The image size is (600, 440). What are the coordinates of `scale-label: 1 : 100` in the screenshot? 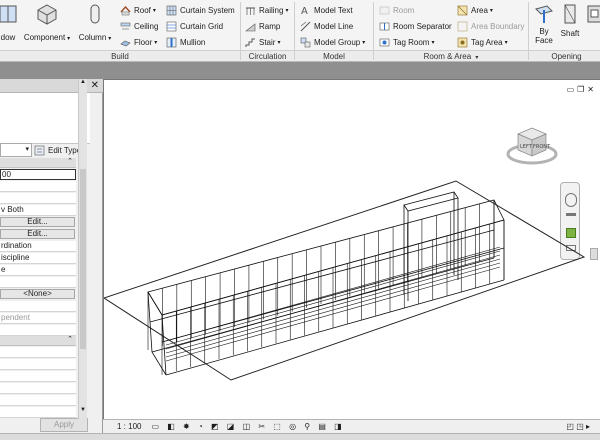 It's located at (129, 426).